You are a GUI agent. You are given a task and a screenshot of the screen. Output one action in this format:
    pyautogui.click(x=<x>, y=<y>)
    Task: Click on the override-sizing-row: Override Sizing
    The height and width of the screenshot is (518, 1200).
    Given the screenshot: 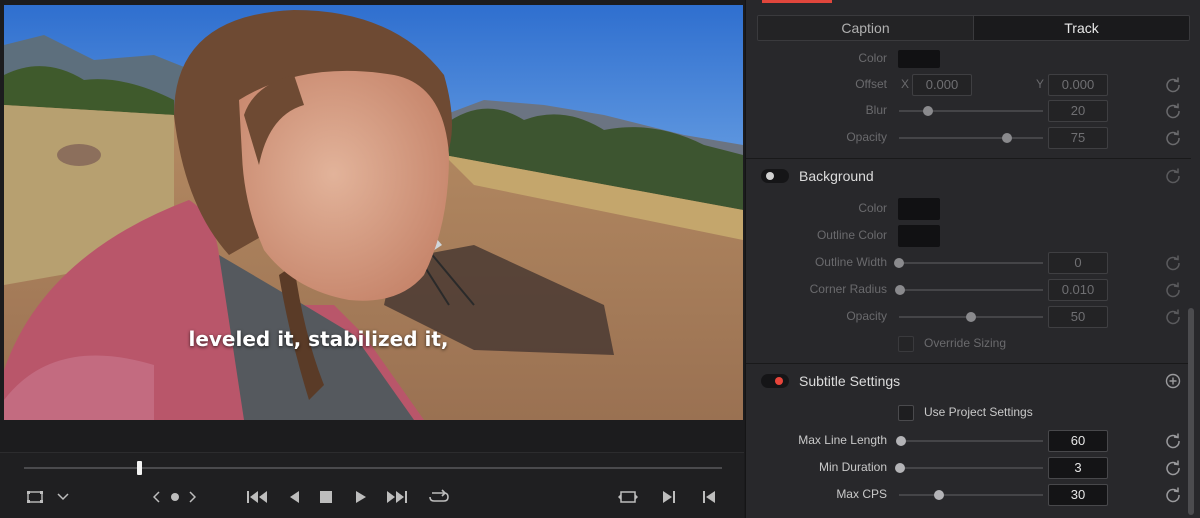 What is the action you would take?
    pyautogui.click(x=973, y=344)
    